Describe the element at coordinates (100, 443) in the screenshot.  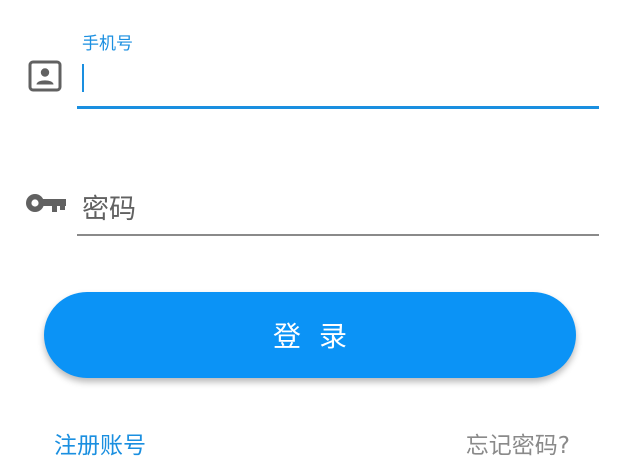
I see `register-link: 注册账号` at that location.